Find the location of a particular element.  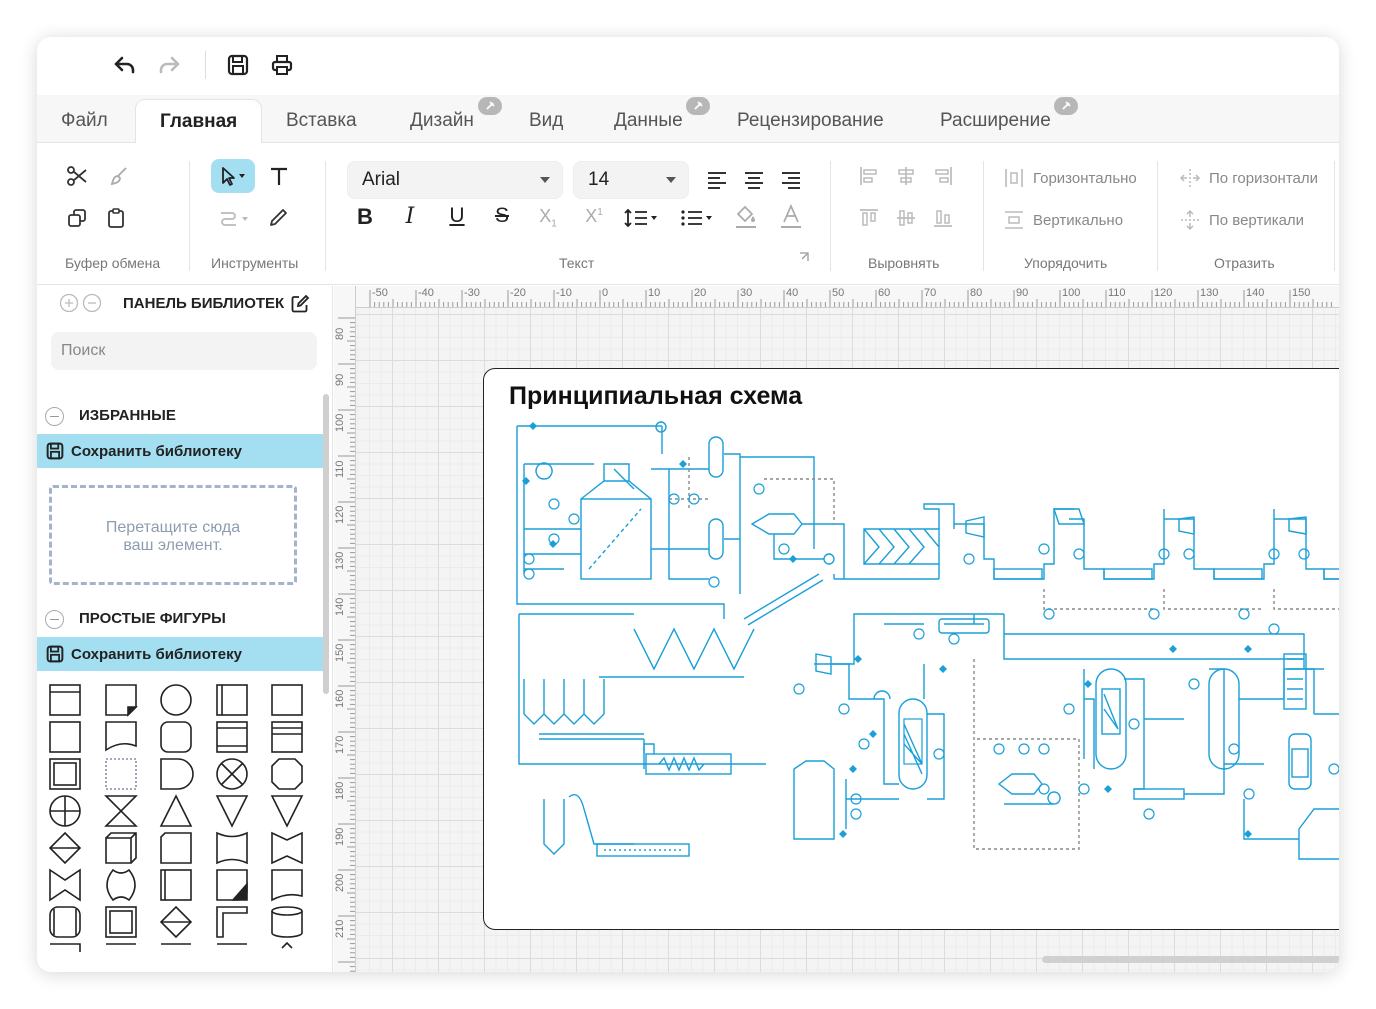

dropzone-line-1: Перетащите сюда is located at coordinates (173, 527).